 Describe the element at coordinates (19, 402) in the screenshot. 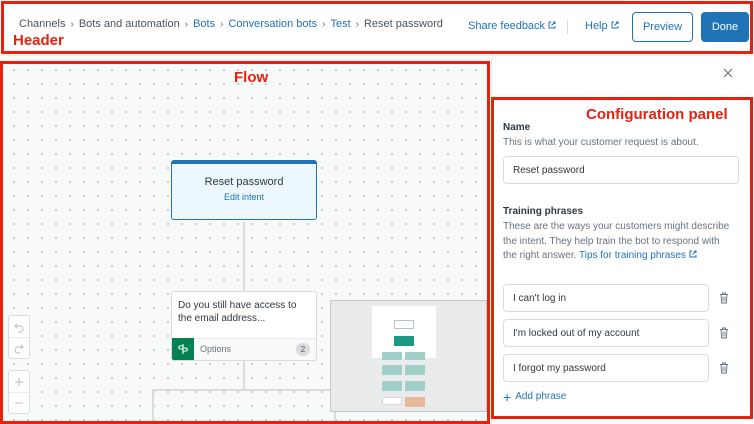

I see `zoom-out-icon` at that location.